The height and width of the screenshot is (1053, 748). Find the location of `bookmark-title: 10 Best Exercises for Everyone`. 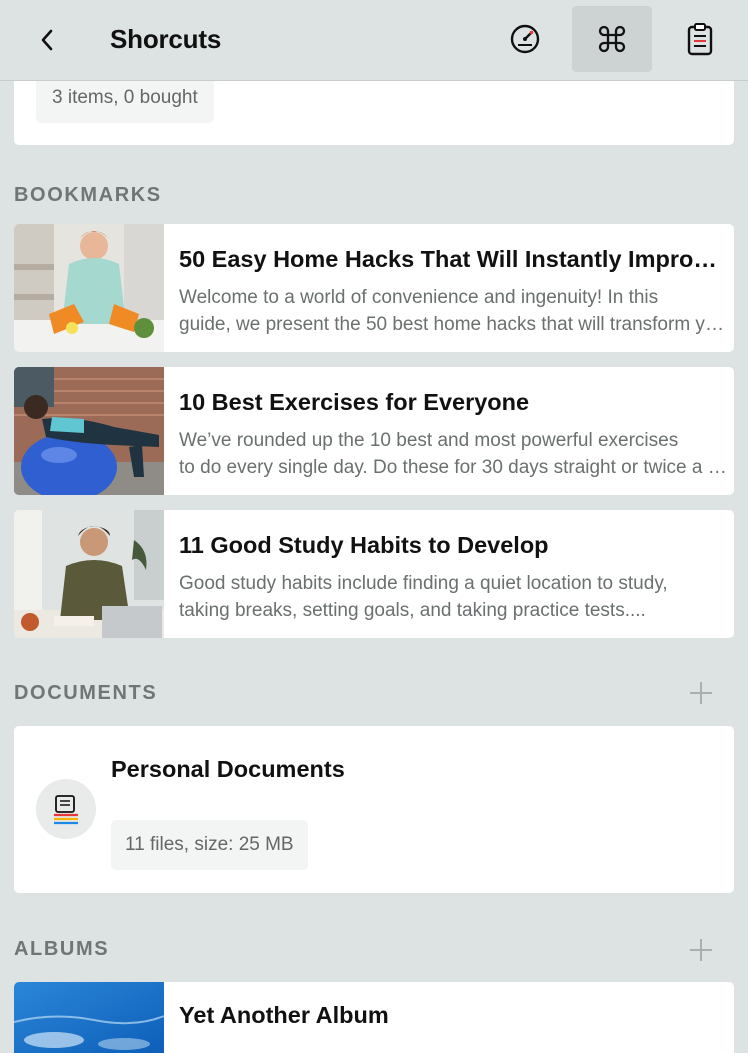

bookmark-title: 10 Best Exercises for Everyone is located at coordinates (354, 402).